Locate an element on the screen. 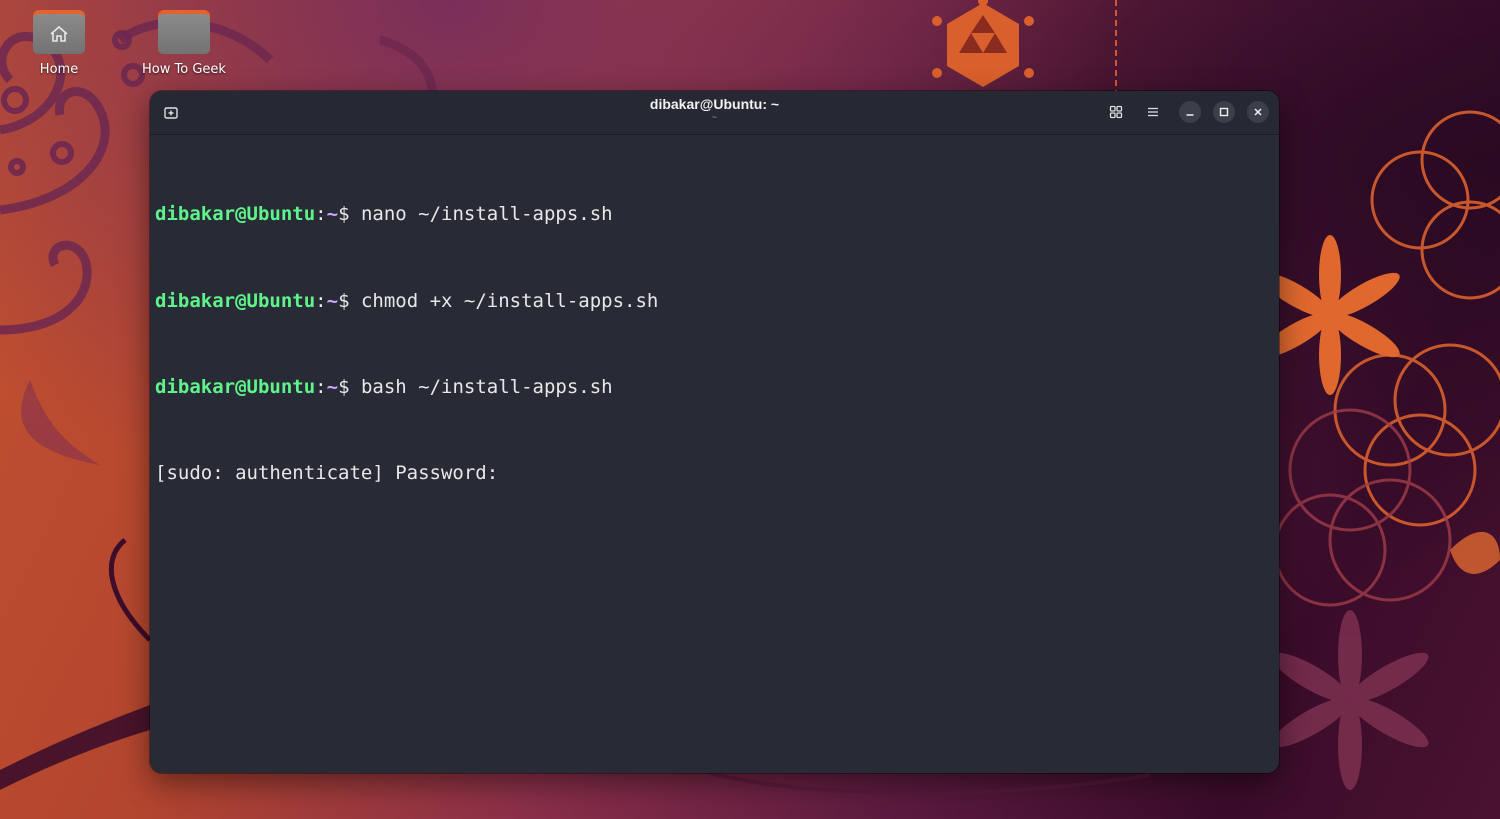  close-icon is located at coordinates (1258, 112).